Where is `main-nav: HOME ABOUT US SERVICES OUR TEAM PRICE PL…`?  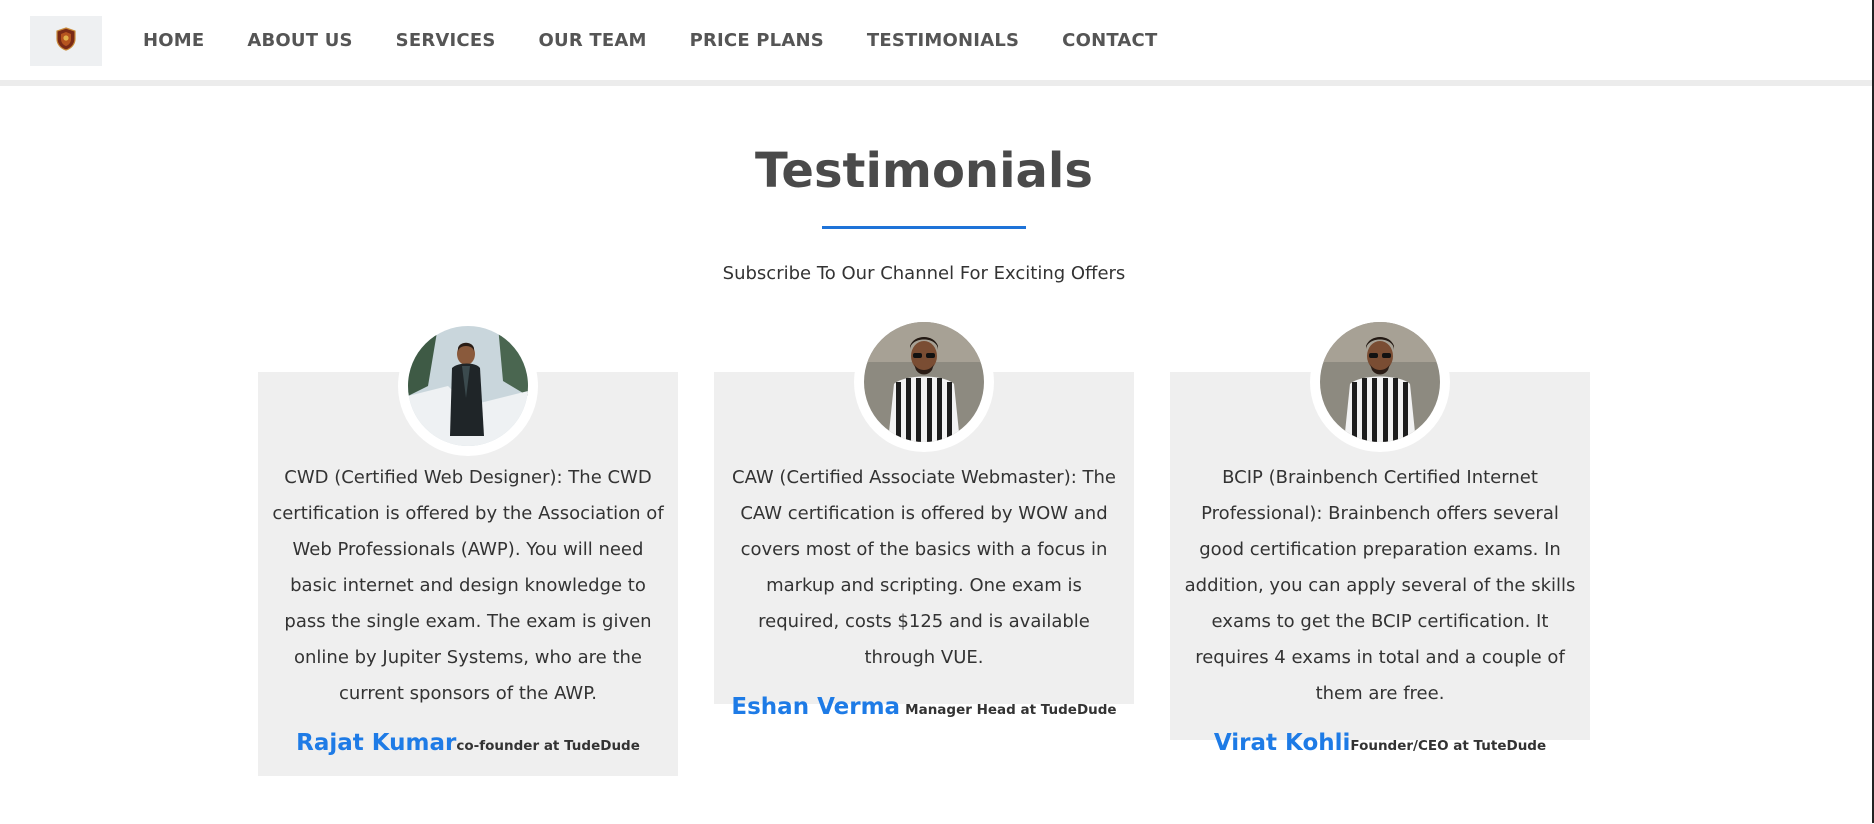 main-nav: HOME ABOUT US SERVICES OUR TEAM PRICE PL… is located at coordinates (671, 40).